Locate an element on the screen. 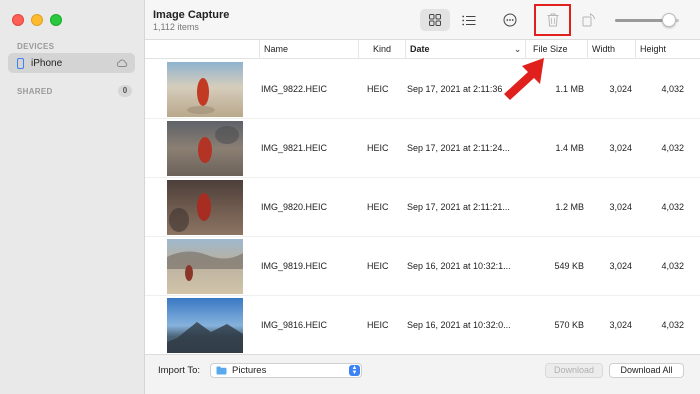  table-header: Name Kind Date ⌄ File Size Width Height is located at coordinates (422, 49).